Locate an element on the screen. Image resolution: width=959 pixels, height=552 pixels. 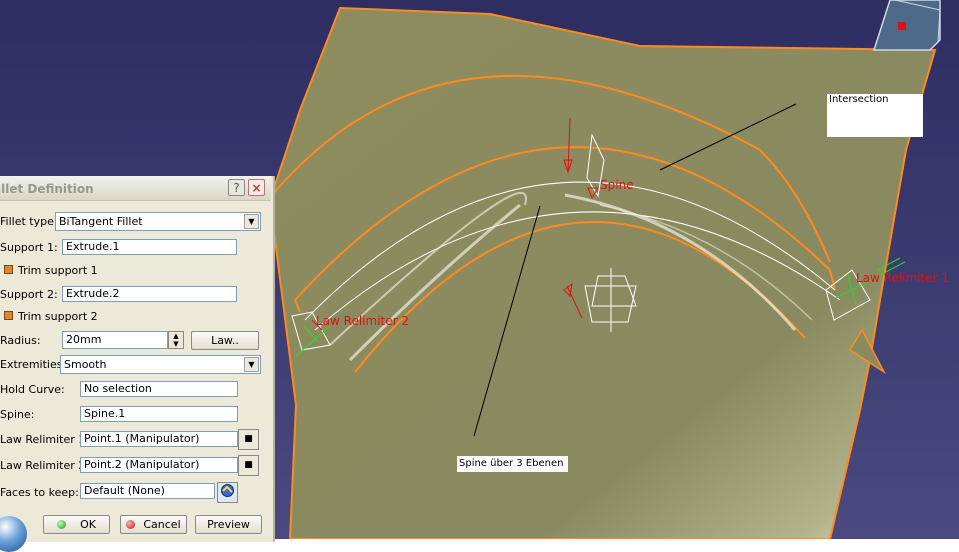
radius-field: 20mm is located at coordinates (115, 340).